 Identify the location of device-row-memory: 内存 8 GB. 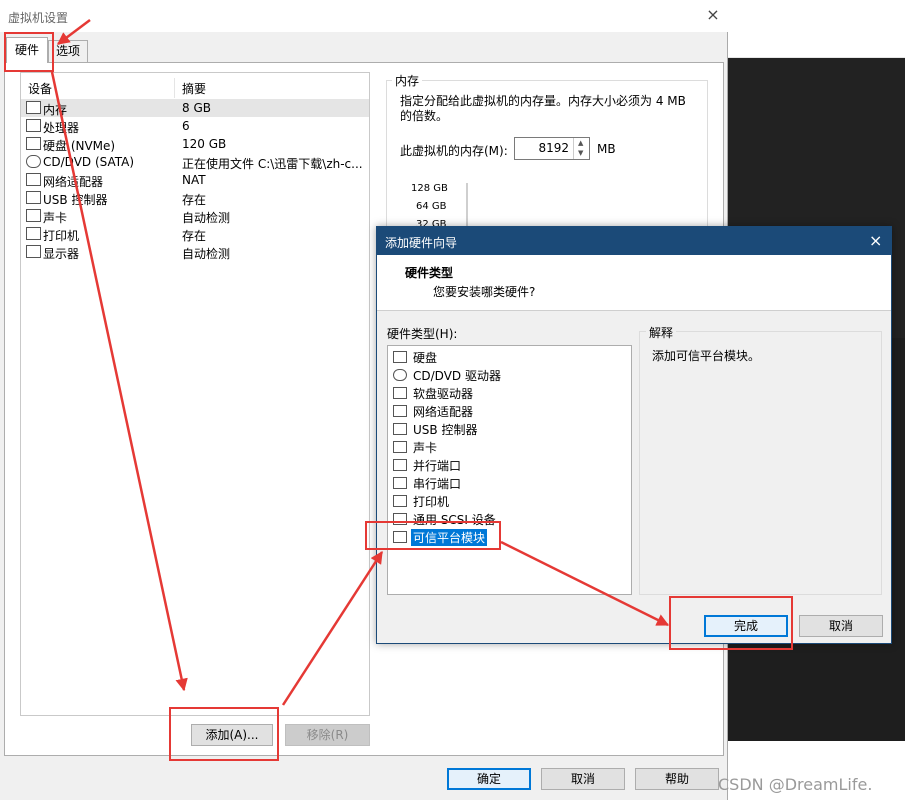
(195, 108).